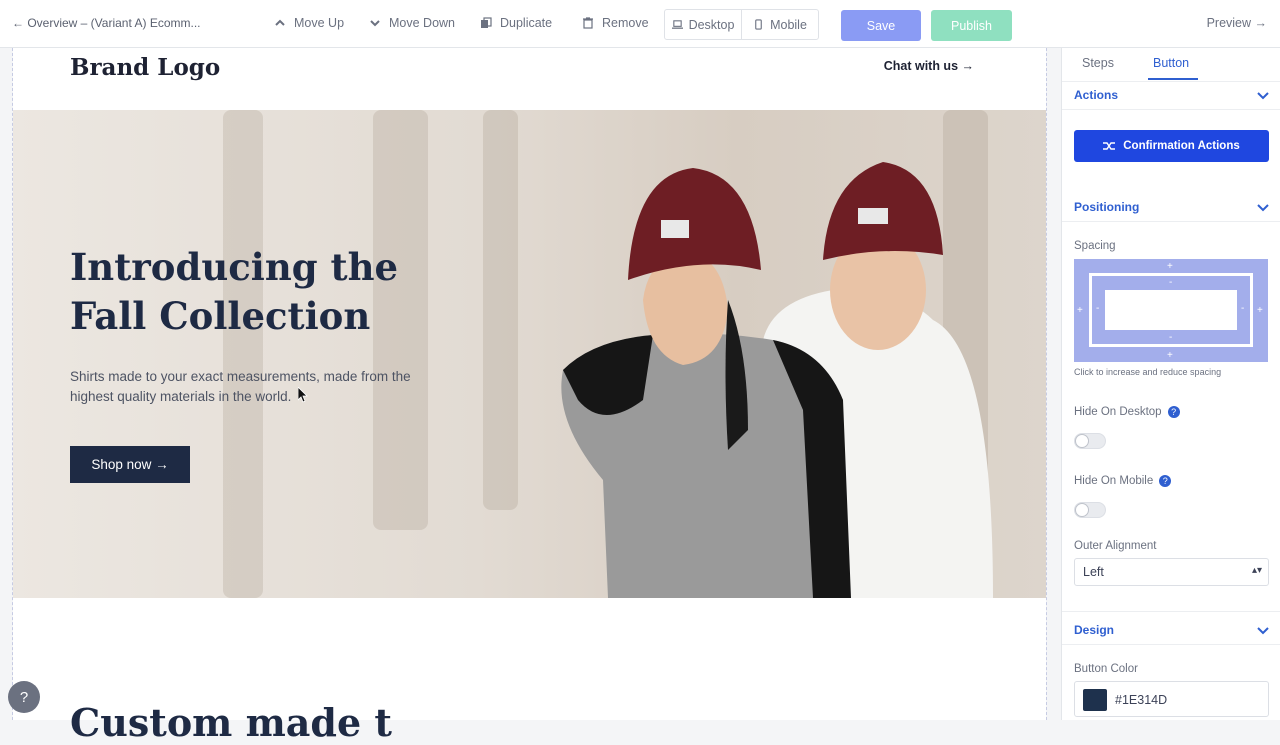 Image resolution: width=1280 pixels, height=745 pixels. Describe the element at coordinates (270, 292) in the screenshot. I see `hero-headline: Introducing the Fall Collection` at that location.